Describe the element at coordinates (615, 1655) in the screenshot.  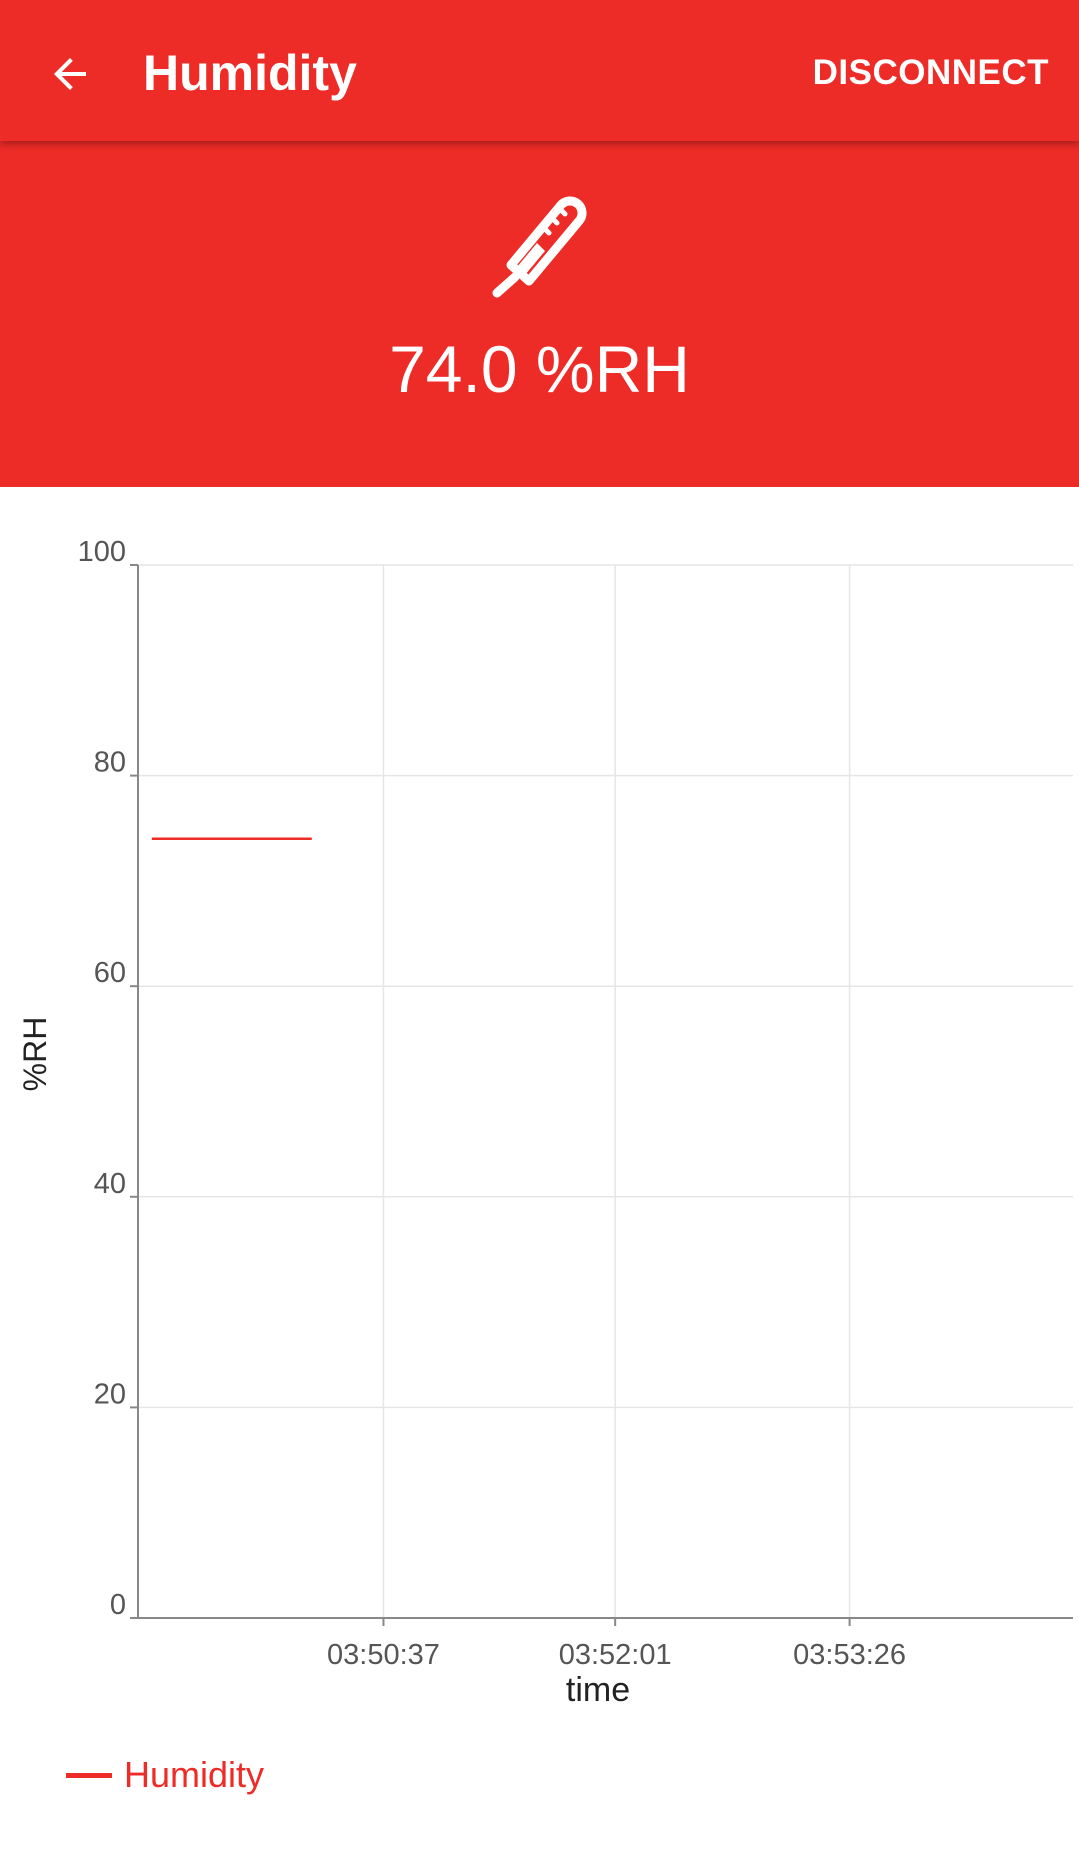
I see `x-tick-label: 03:52:01` at that location.